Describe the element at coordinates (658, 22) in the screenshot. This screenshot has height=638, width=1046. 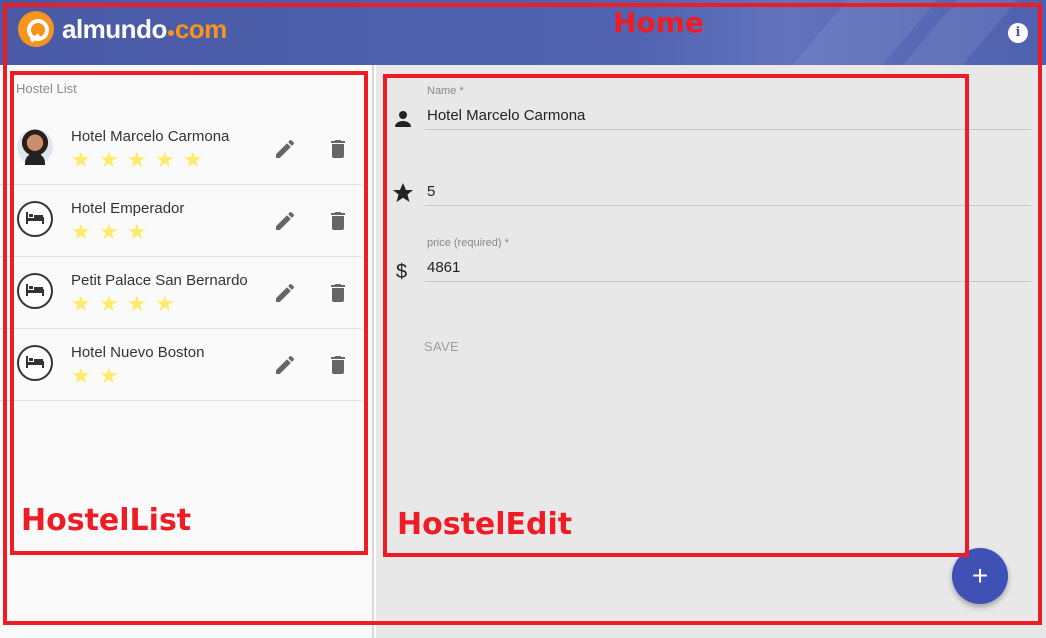
I see `home-annotation-label: Home` at that location.